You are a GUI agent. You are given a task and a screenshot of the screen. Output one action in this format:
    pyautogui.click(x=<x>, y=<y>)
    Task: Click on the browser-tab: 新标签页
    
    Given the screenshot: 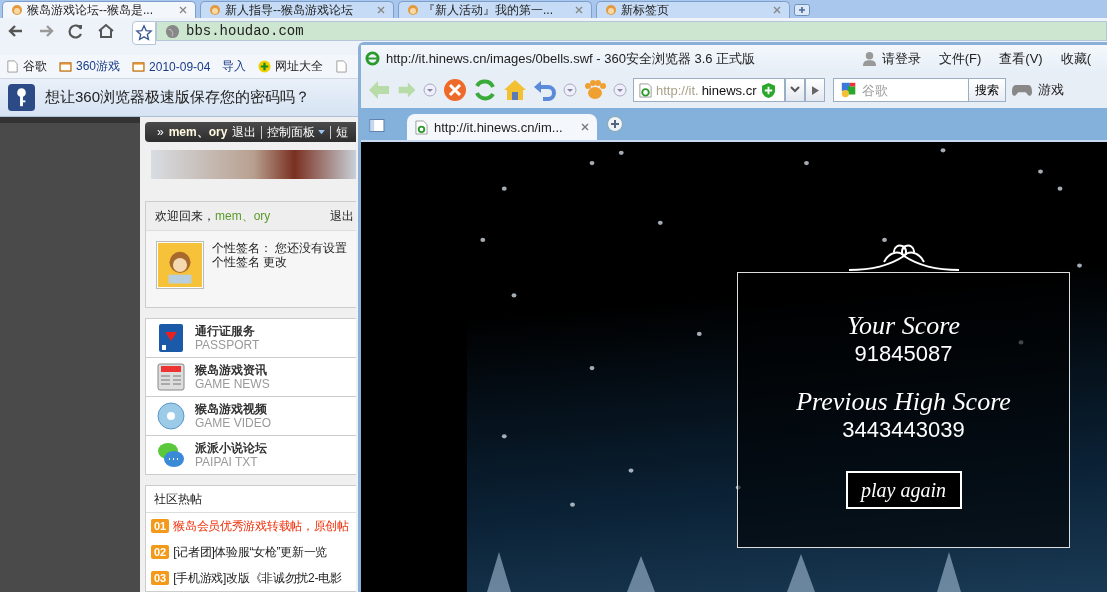 What is the action you would take?
    pyautogui.click(x=693, y=9)
    